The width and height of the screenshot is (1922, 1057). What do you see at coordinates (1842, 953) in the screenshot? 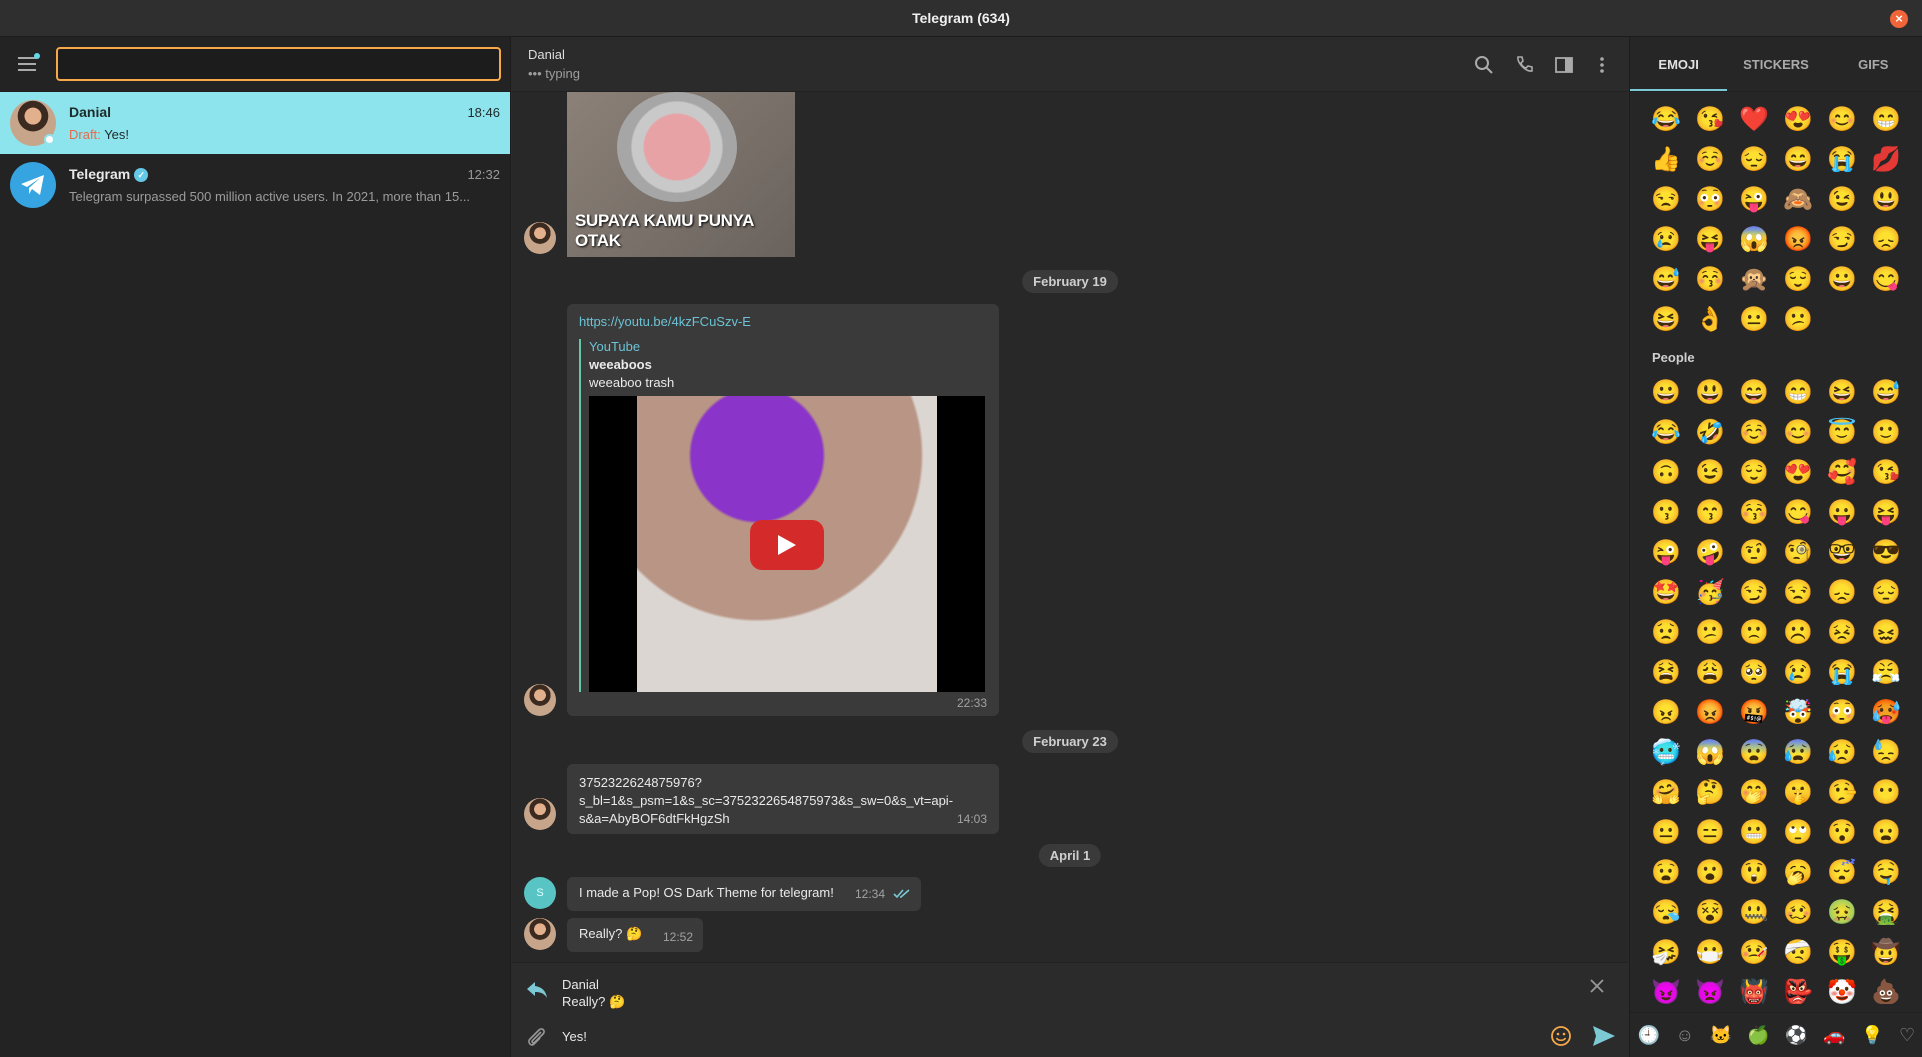
I see `people-emoji: 🤑` at bounding box center [1842, 953].